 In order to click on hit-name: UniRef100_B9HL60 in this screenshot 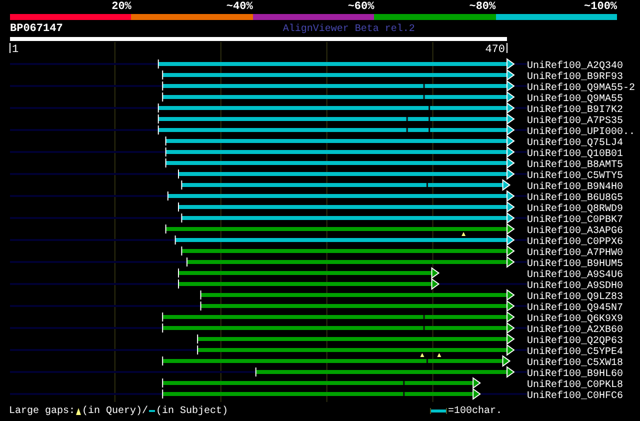, I will do `click(575, 374)`.